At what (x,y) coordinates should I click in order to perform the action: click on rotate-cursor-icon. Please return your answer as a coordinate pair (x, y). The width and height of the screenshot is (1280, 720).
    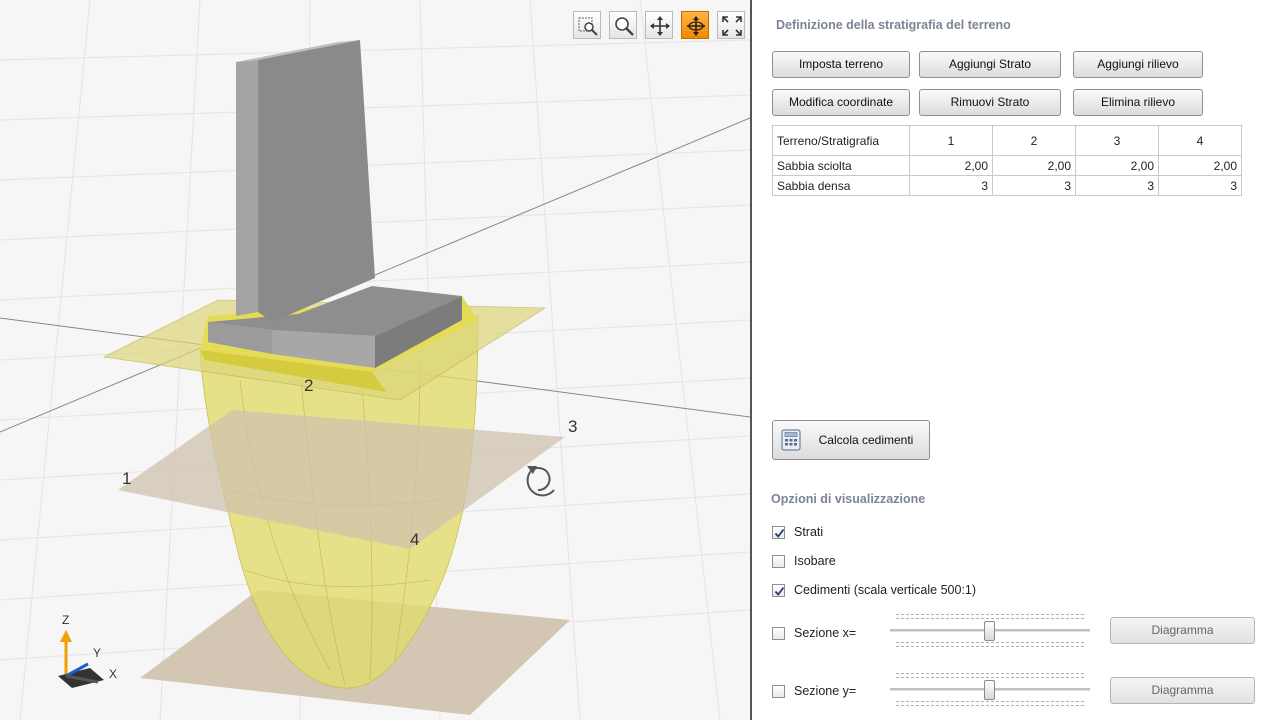
    Looking at the image, I should click on (540, 481).